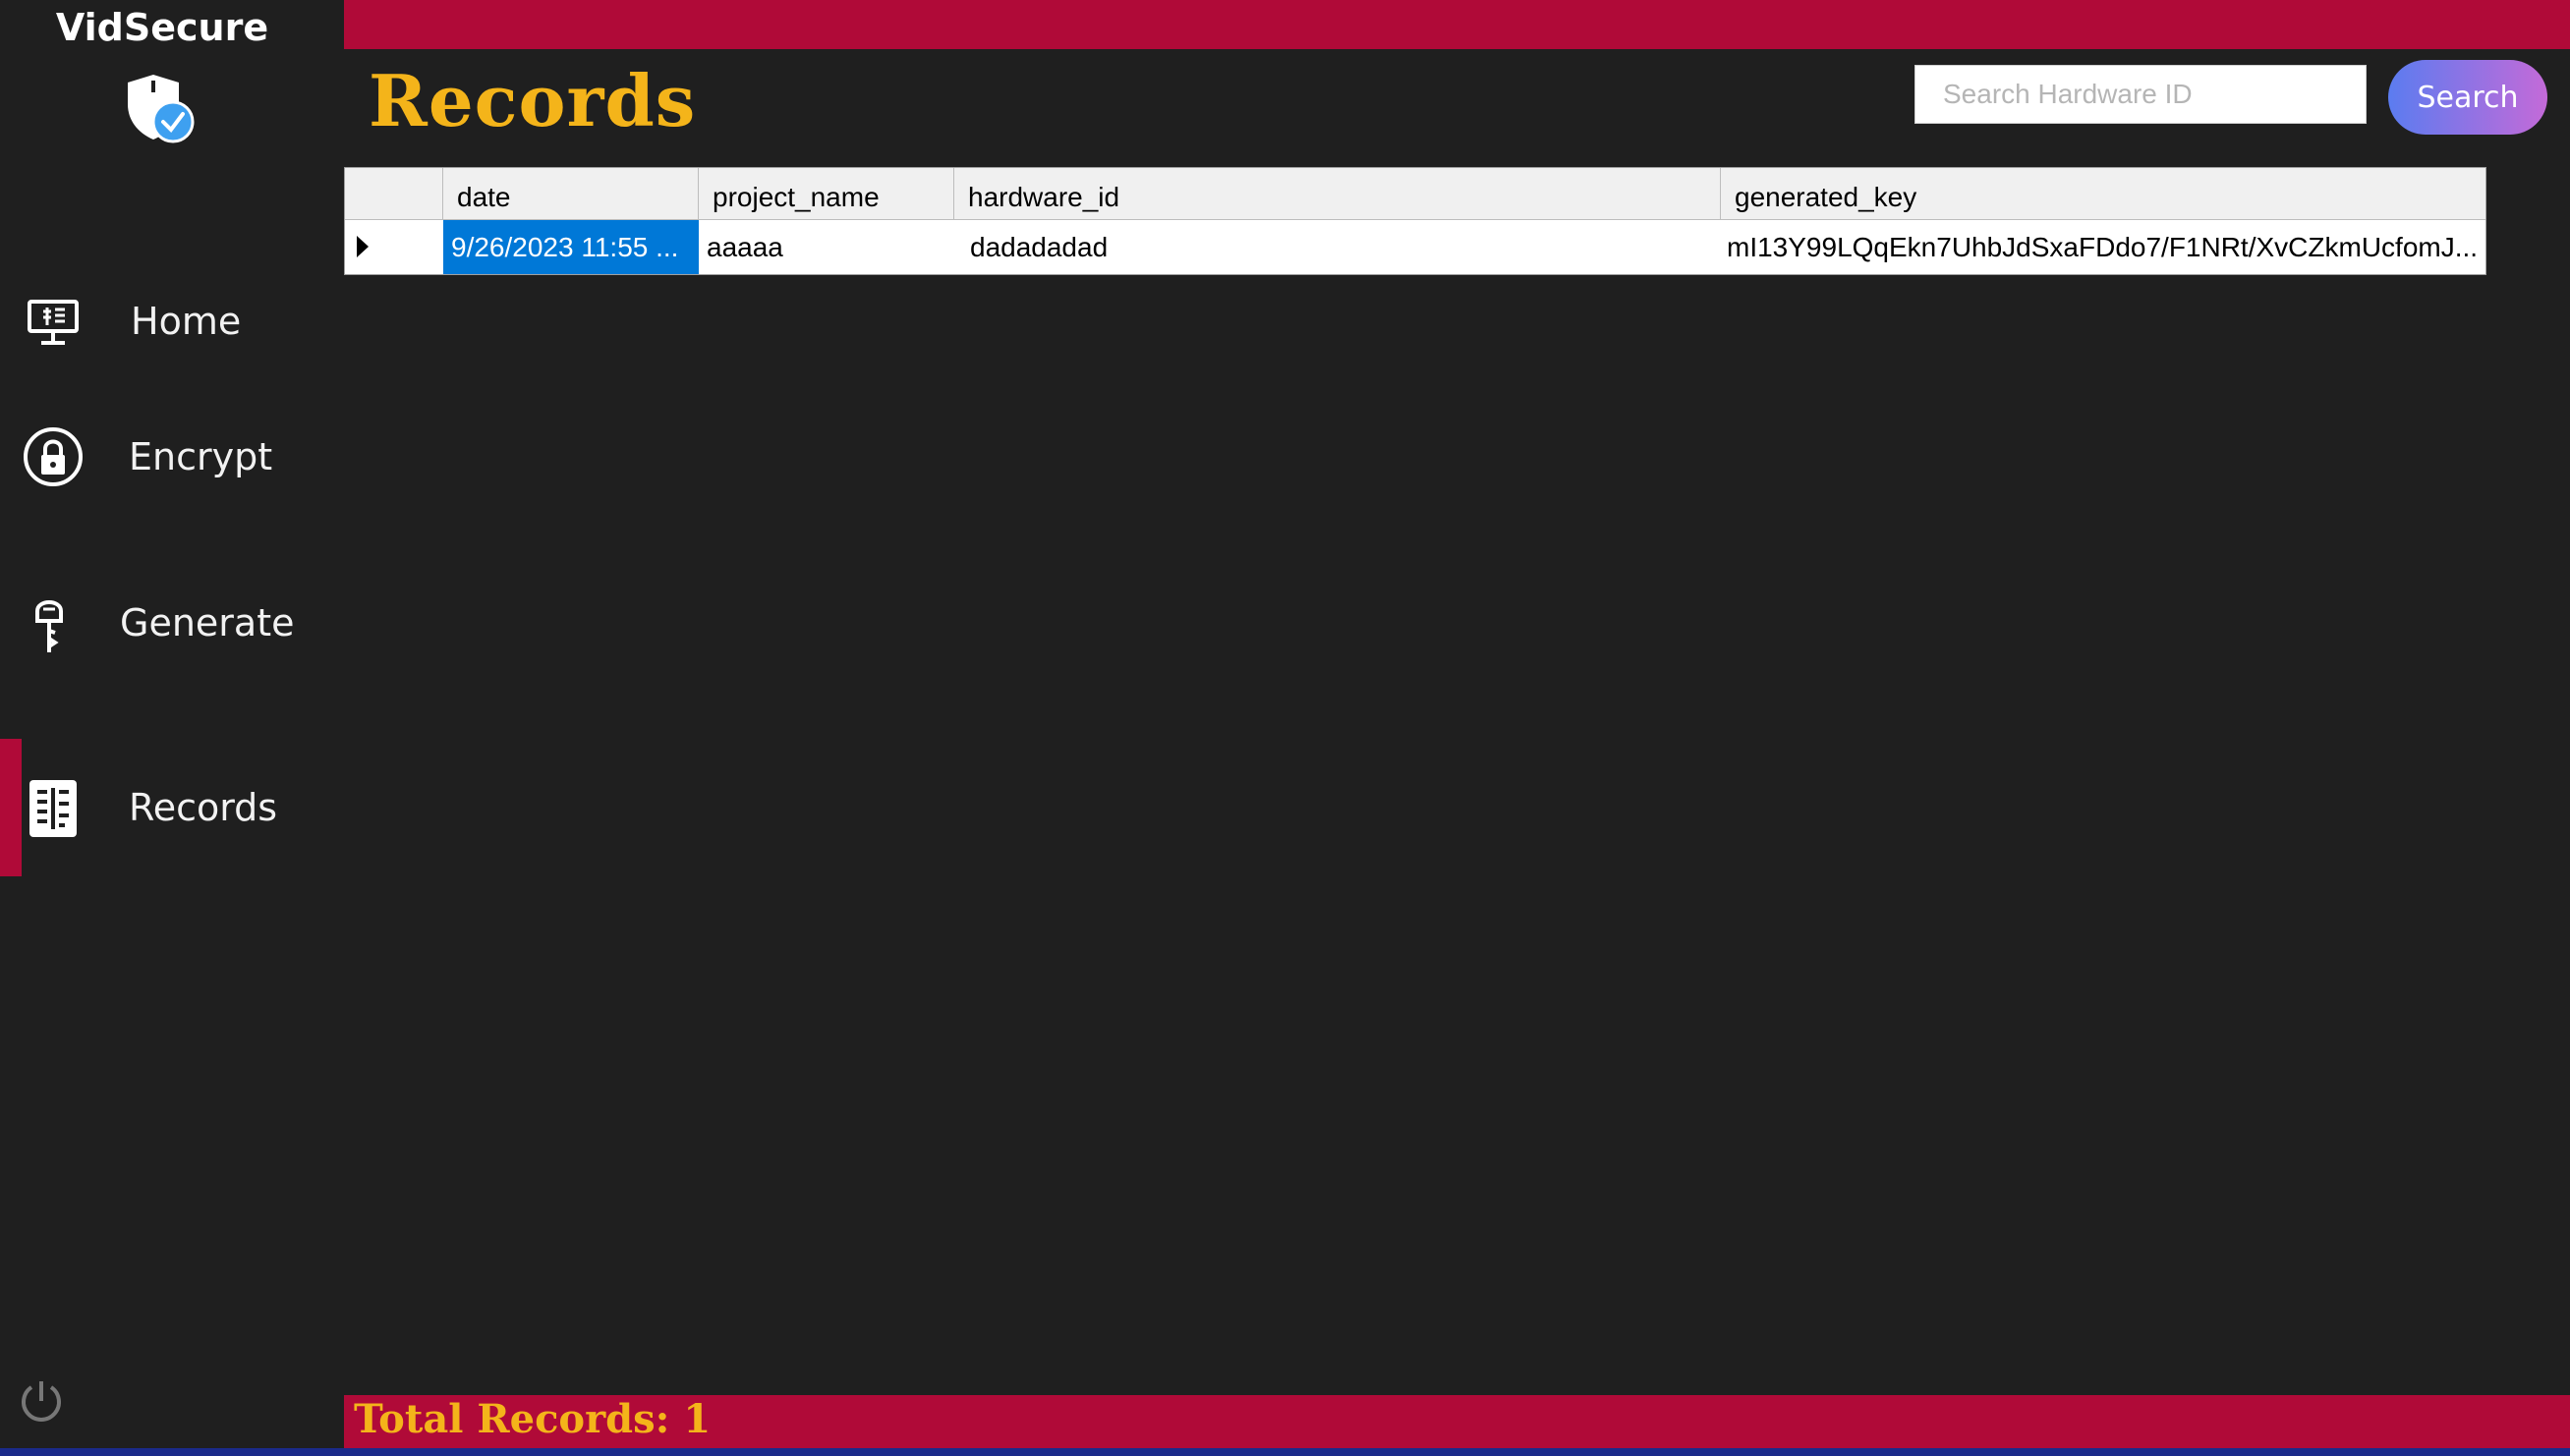 This screenshot has width=2570, height=1456. I want to click on sidebar-item-label: Home, so click(186, 321).